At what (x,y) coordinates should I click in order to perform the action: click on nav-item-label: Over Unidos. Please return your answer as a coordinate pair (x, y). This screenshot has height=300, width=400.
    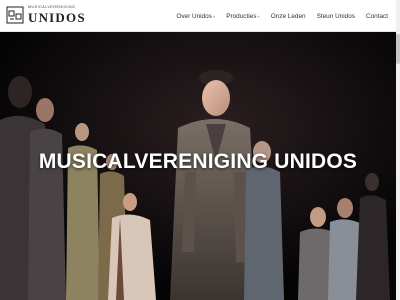
    Looking at the image, I should click on (194, 16).